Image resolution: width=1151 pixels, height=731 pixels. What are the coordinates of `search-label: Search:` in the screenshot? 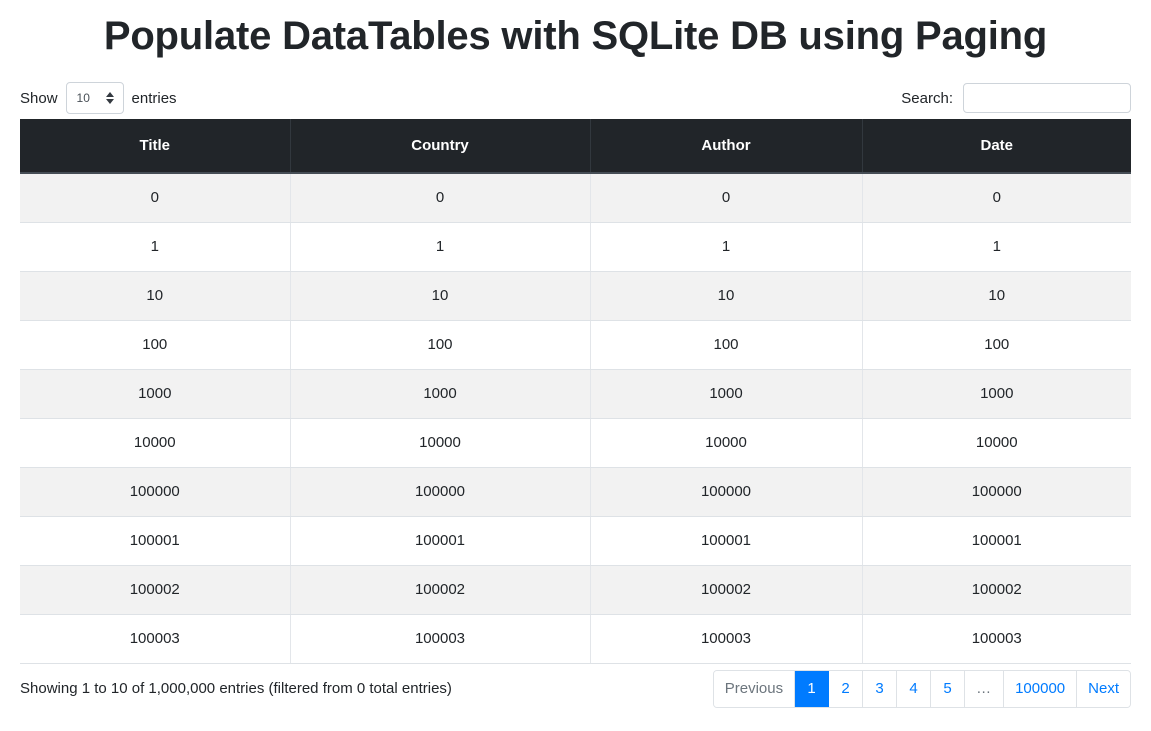 It's located at (927, 98).